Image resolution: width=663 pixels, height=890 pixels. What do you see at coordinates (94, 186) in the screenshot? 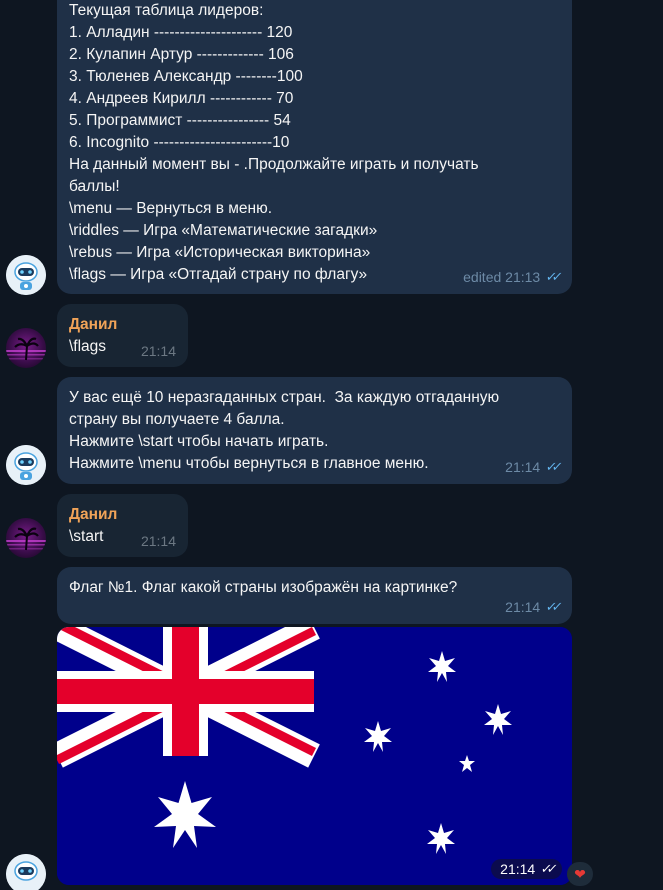
I see `message-line: баллы!` at bounding box center [94, 186].